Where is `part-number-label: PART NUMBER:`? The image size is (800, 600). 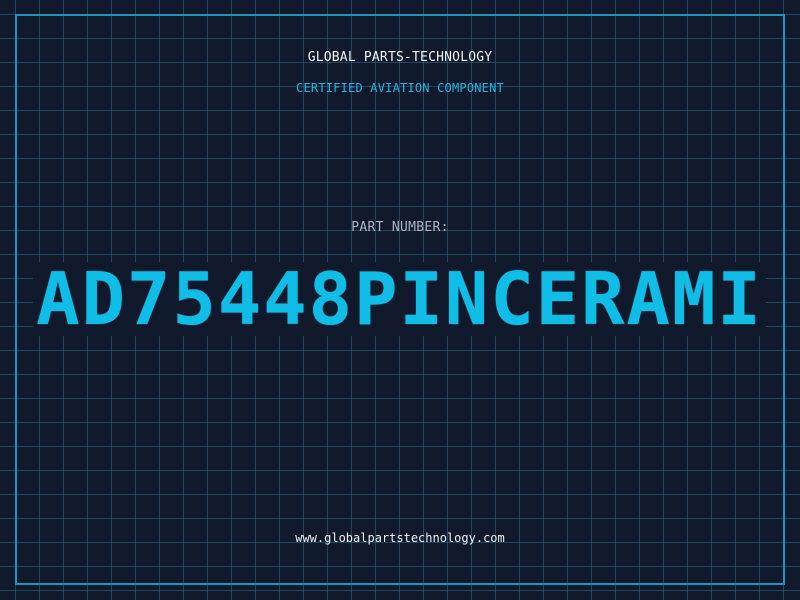
part-number-label: PART NUMBER: is located at coordinates (400, 227).